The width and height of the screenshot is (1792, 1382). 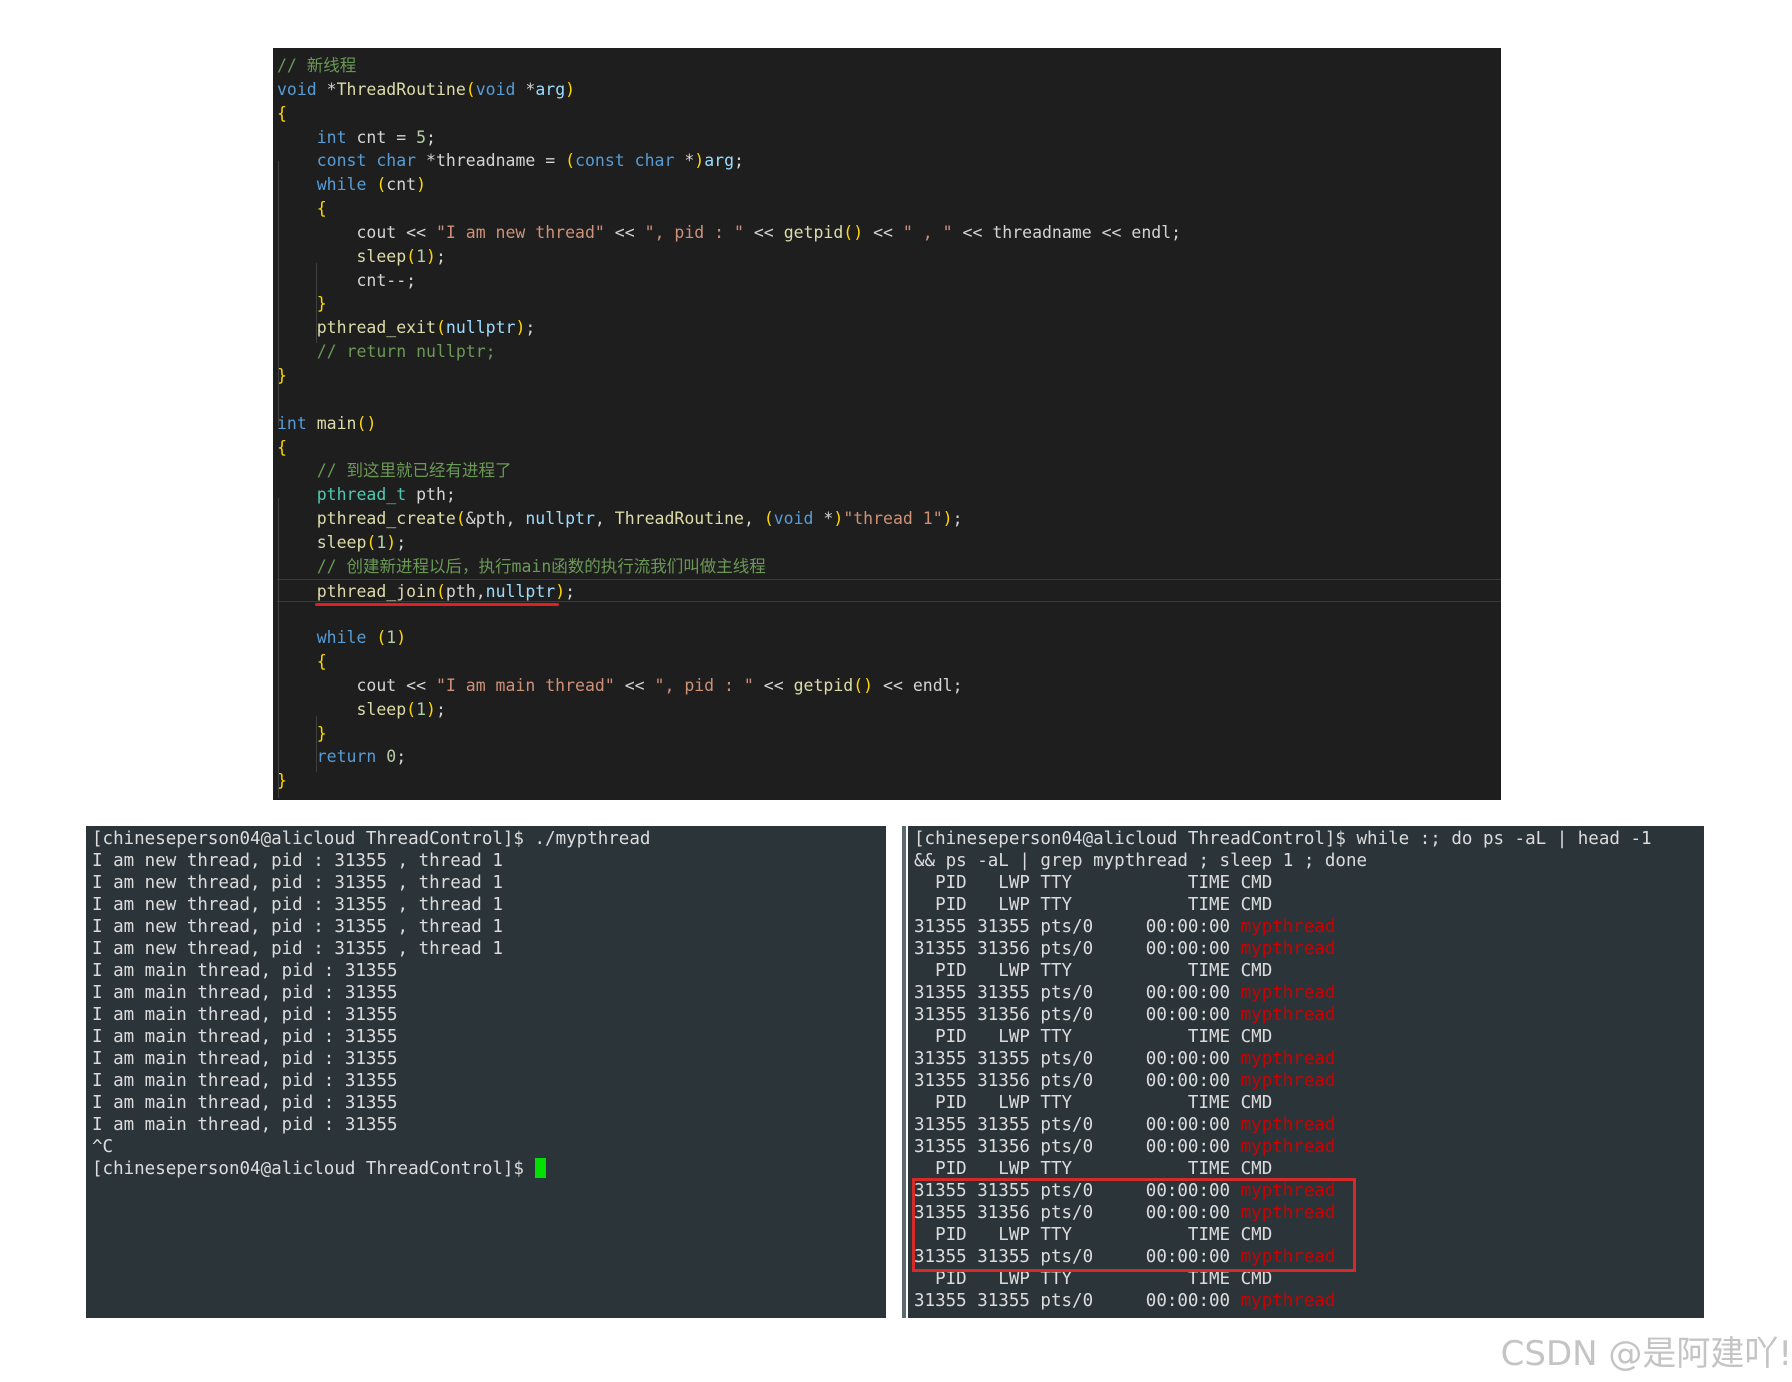 What do you see at coordinates (376, 137) in the screenshot?
I see `code-line: int cnt = 5;` at bounding box center [376, 137].